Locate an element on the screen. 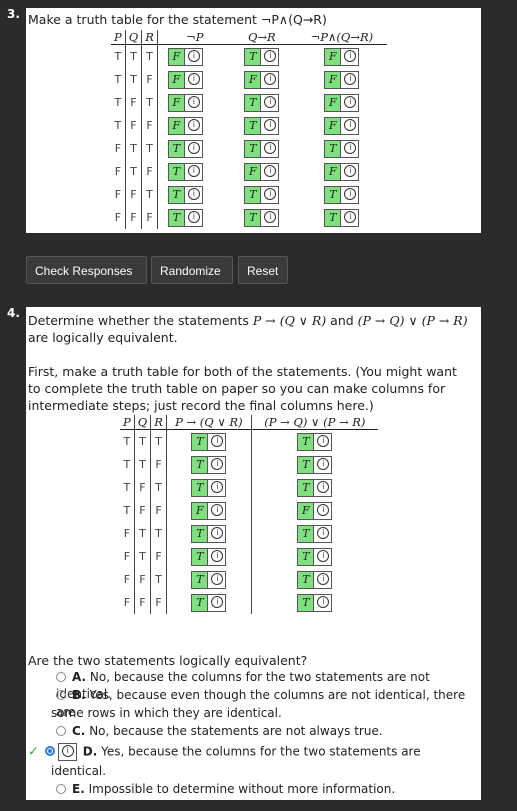 This screenshot has height=811, width=517. radio-e is located at coordinates (61, 788).